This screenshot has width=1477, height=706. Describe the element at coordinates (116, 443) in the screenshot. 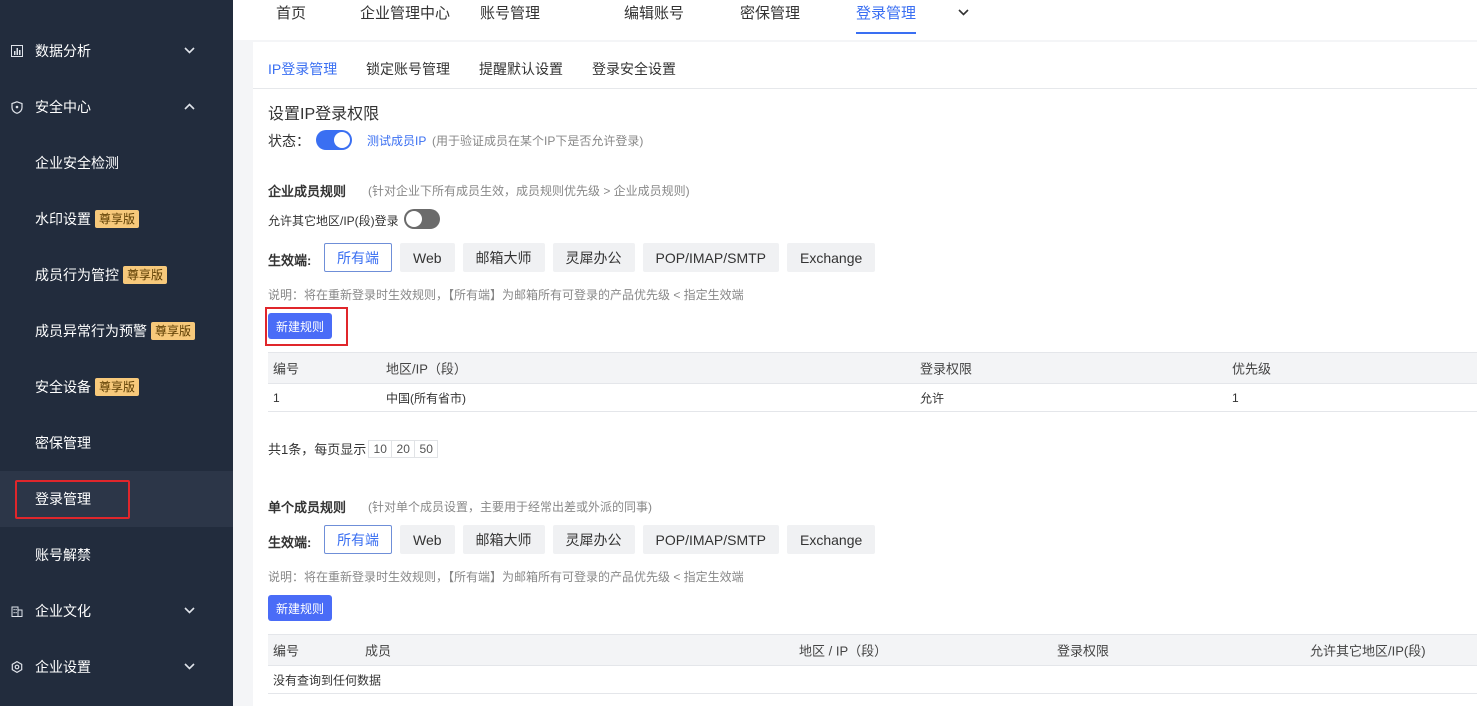

I see `sidebar-item-security-question: 密保管理` at that location.